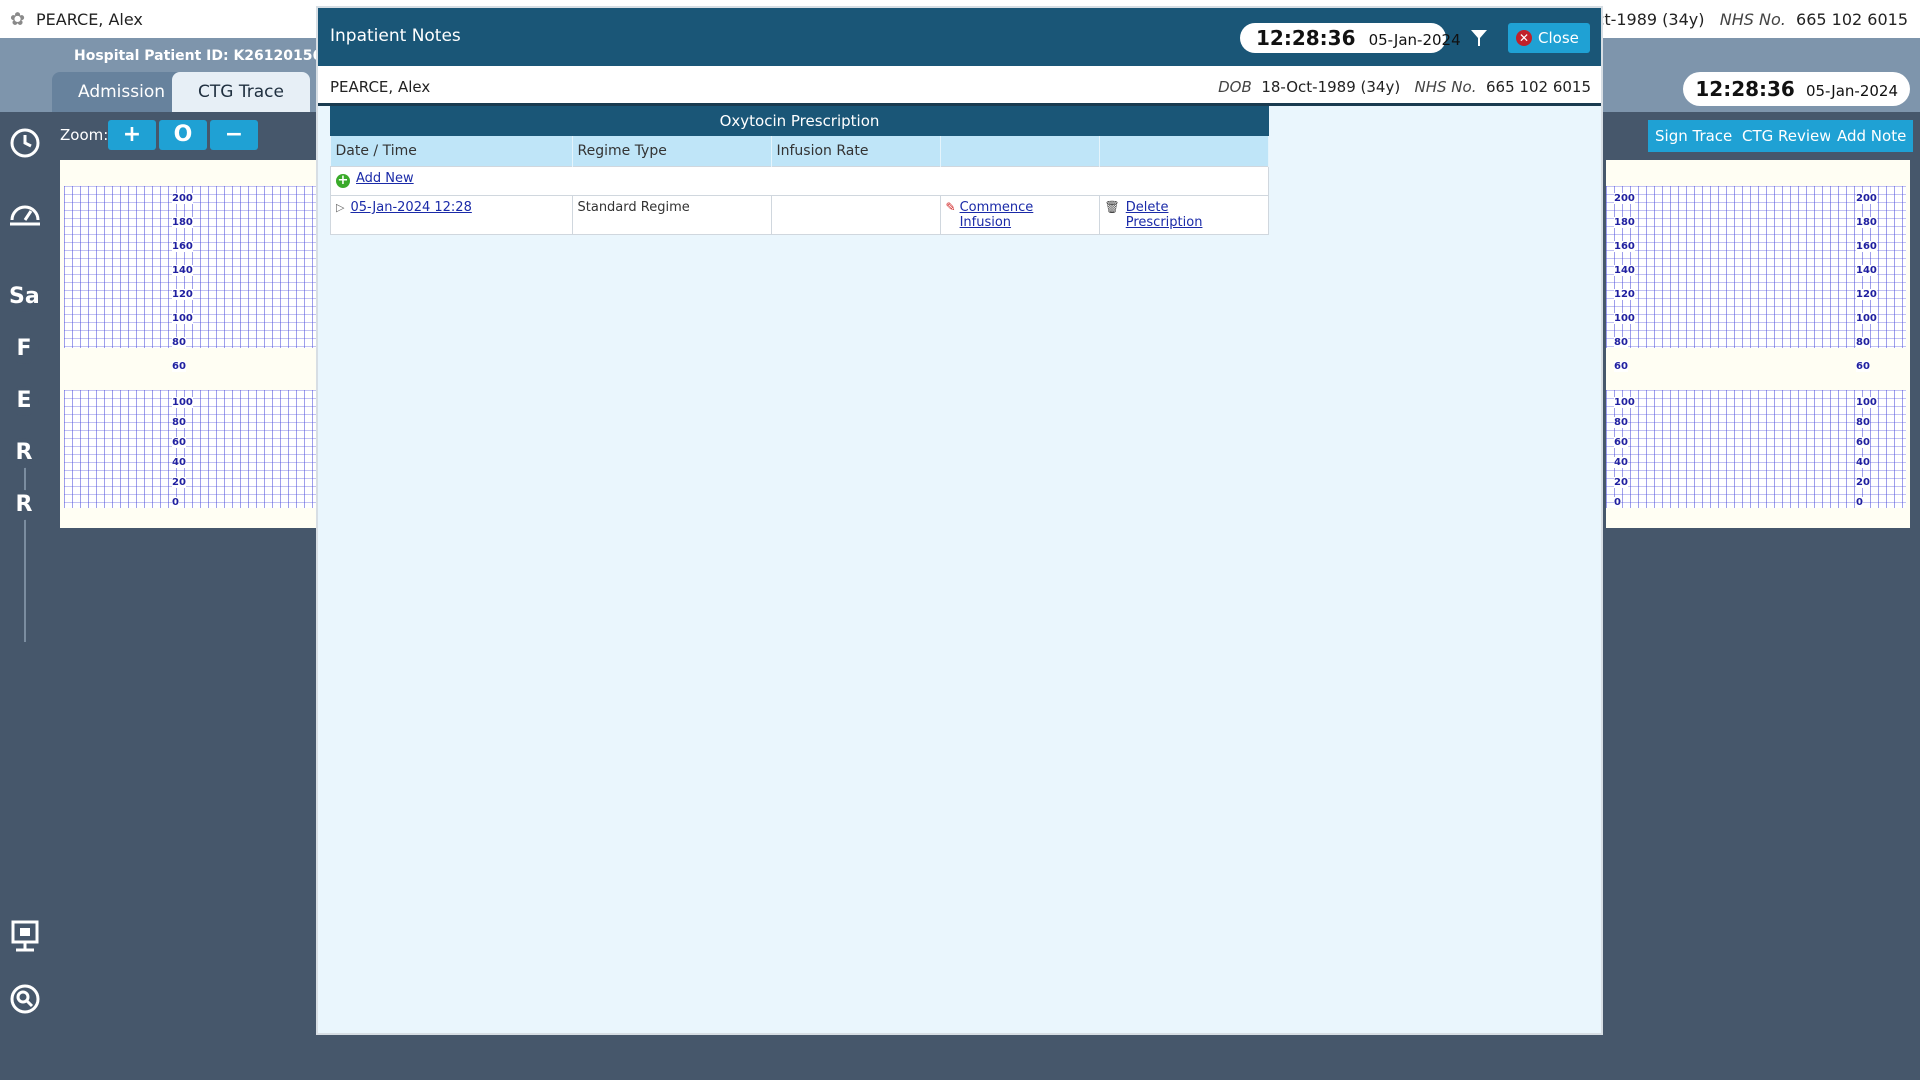 This screenshot has width=1920, height=1080. I want to click on dialog-nhs-value: 665 102 6015, so click(1538, 87).